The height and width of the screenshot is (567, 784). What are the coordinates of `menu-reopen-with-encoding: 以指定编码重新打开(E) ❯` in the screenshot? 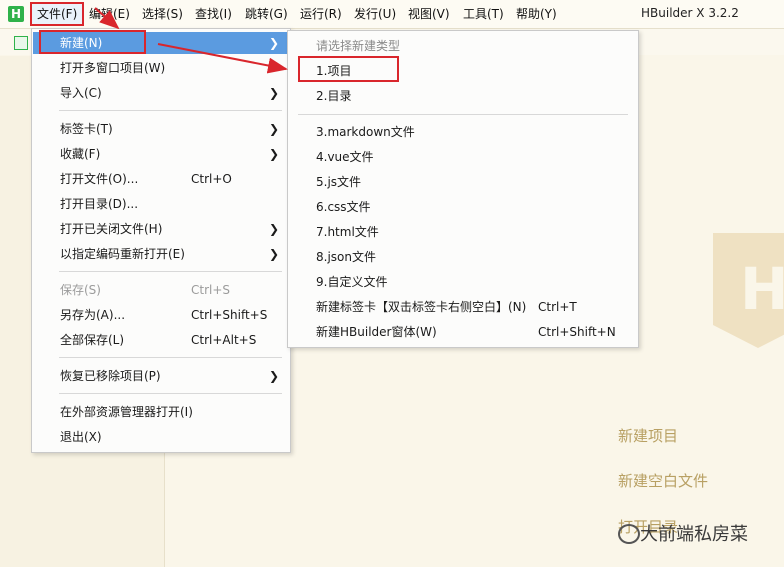 It's located at (161, 254).